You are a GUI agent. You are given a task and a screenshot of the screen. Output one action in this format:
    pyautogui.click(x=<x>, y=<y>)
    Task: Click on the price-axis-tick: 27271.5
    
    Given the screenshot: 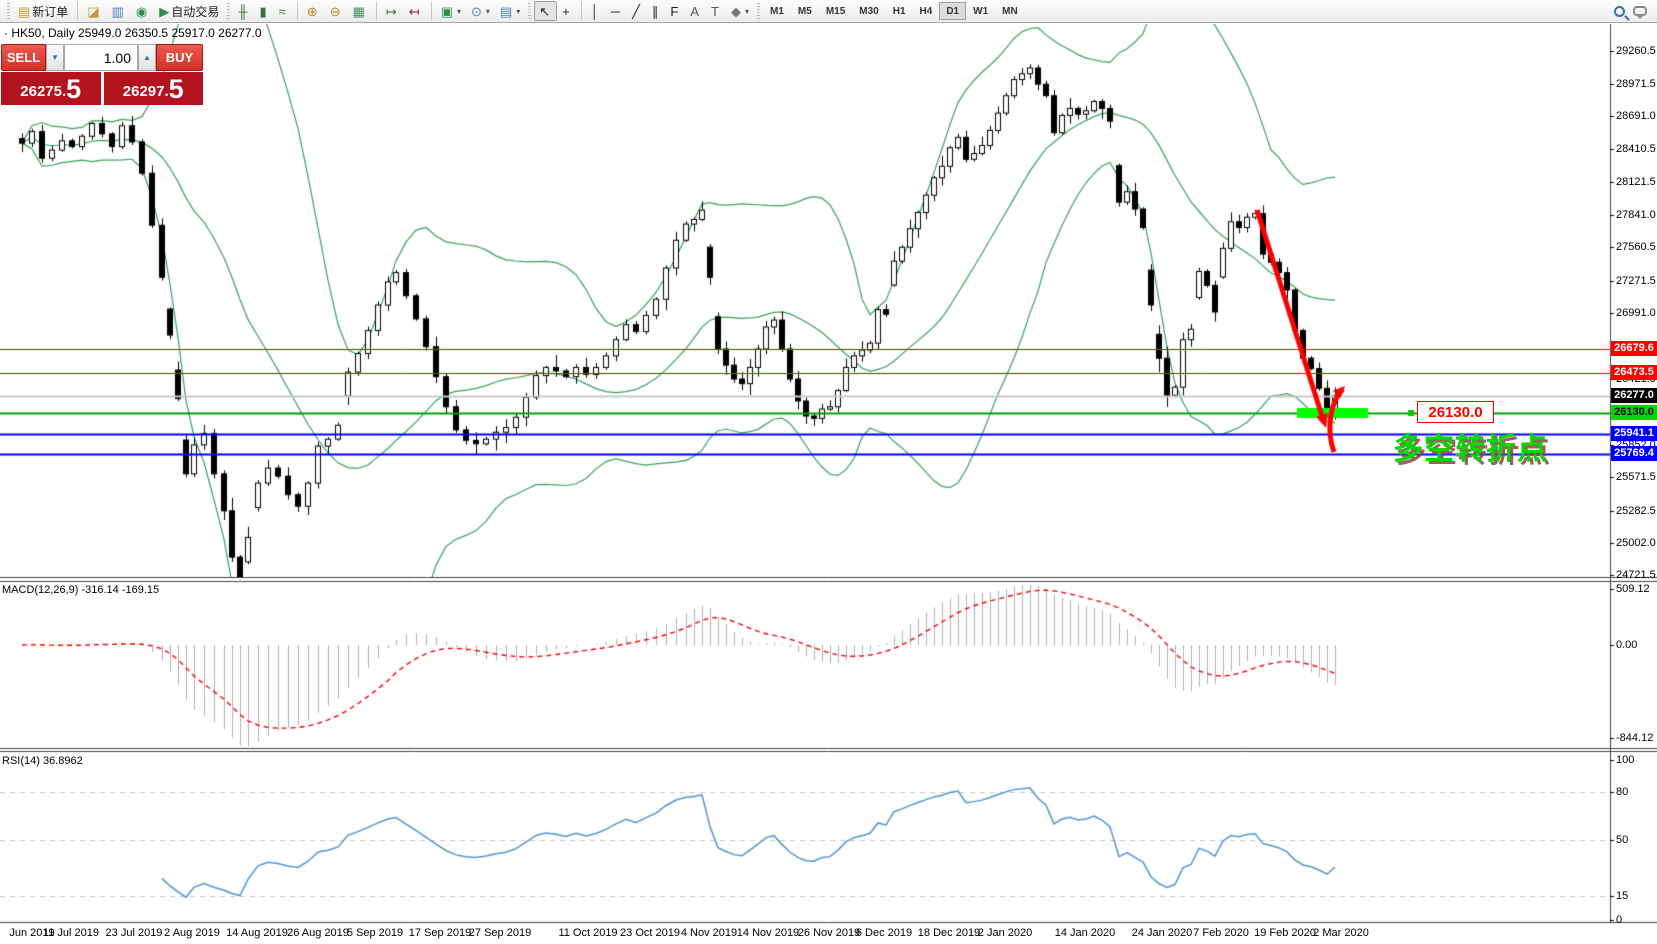 What is the action you would take?
    pyautogui.click(x=1636, y=281)
    